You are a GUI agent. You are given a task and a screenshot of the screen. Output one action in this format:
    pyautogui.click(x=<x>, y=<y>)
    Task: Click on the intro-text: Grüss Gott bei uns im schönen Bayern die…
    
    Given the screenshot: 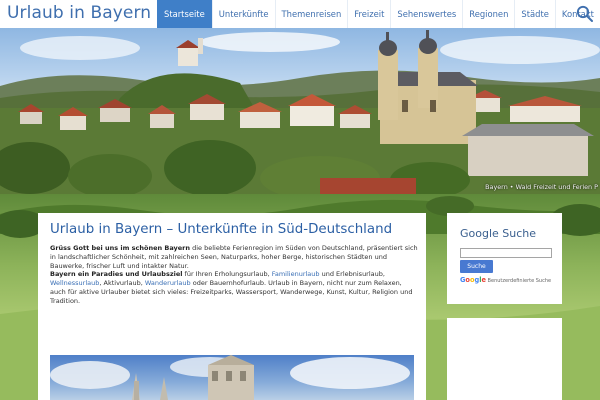 What is the action you would take?
    pyautogui.click(x=234, y=275)
    